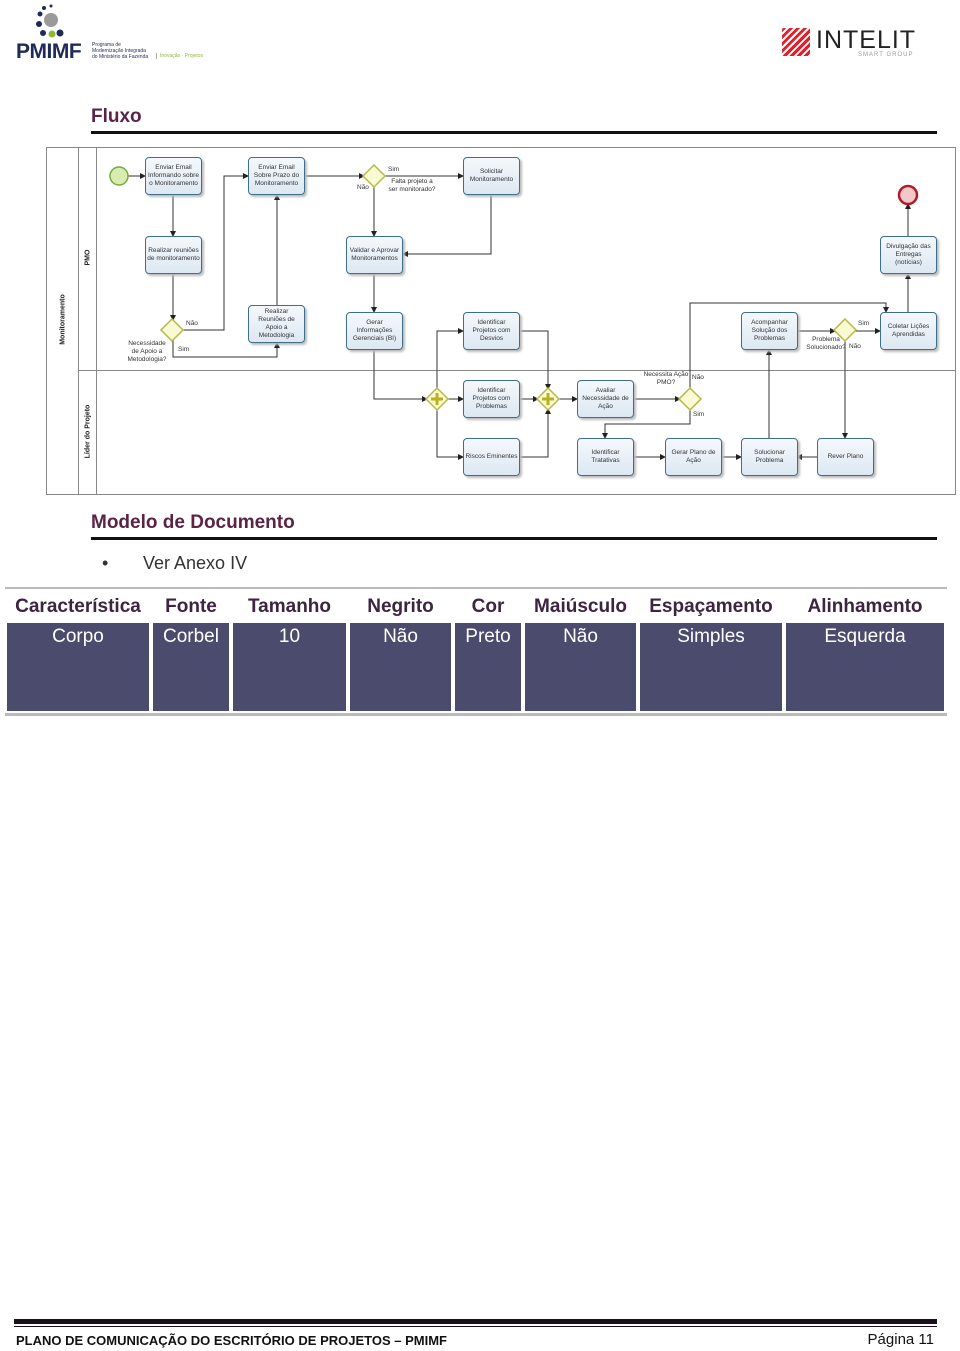 The width and height of the screenshot is (960, 1351). Describe the element at coordinates (491, 399) in the screenshot. I see `task-t12: Identificar Projetos com Problemas` at that location.